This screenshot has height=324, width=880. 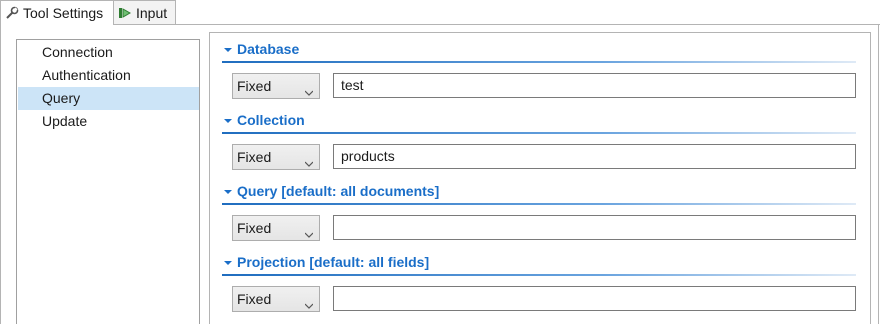 What do you see at coordinates (546, 264) in the screenshot?
I see `section-projection-header: Projection [default: all fields]` at bounding box center [546, 264].